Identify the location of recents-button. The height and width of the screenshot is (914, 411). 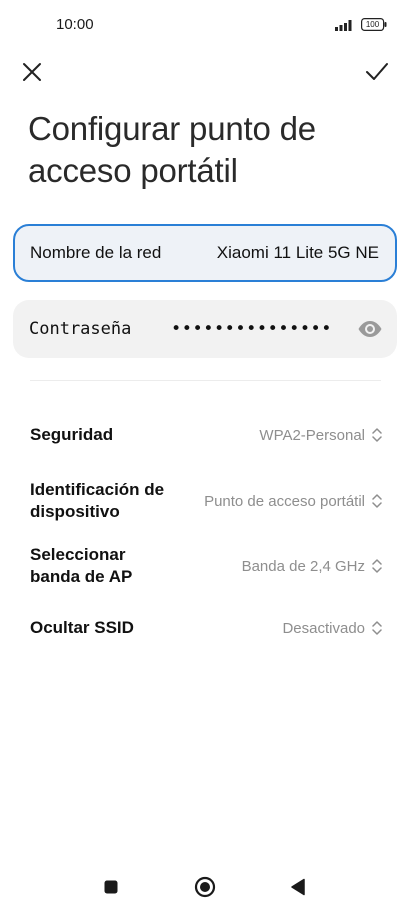
(111, 889).